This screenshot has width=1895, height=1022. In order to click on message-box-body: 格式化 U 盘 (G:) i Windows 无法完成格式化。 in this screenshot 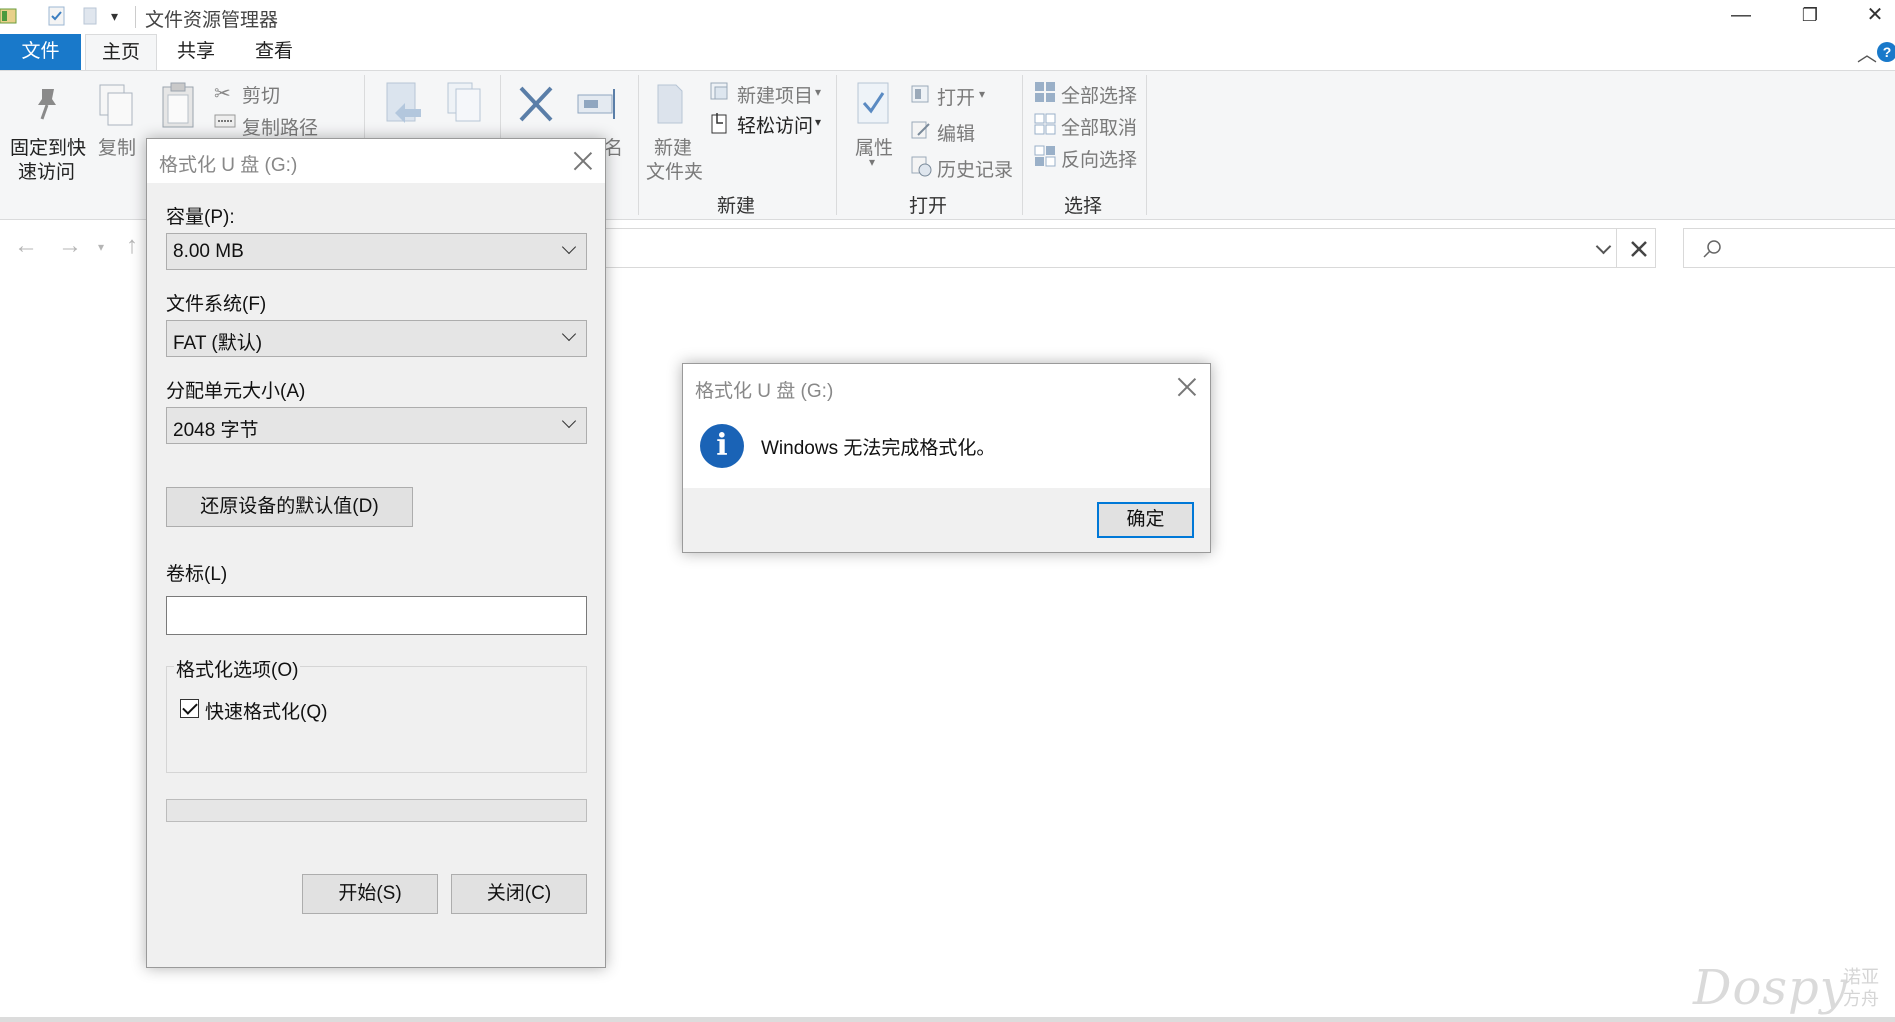, I will do `click(946, 426)`.